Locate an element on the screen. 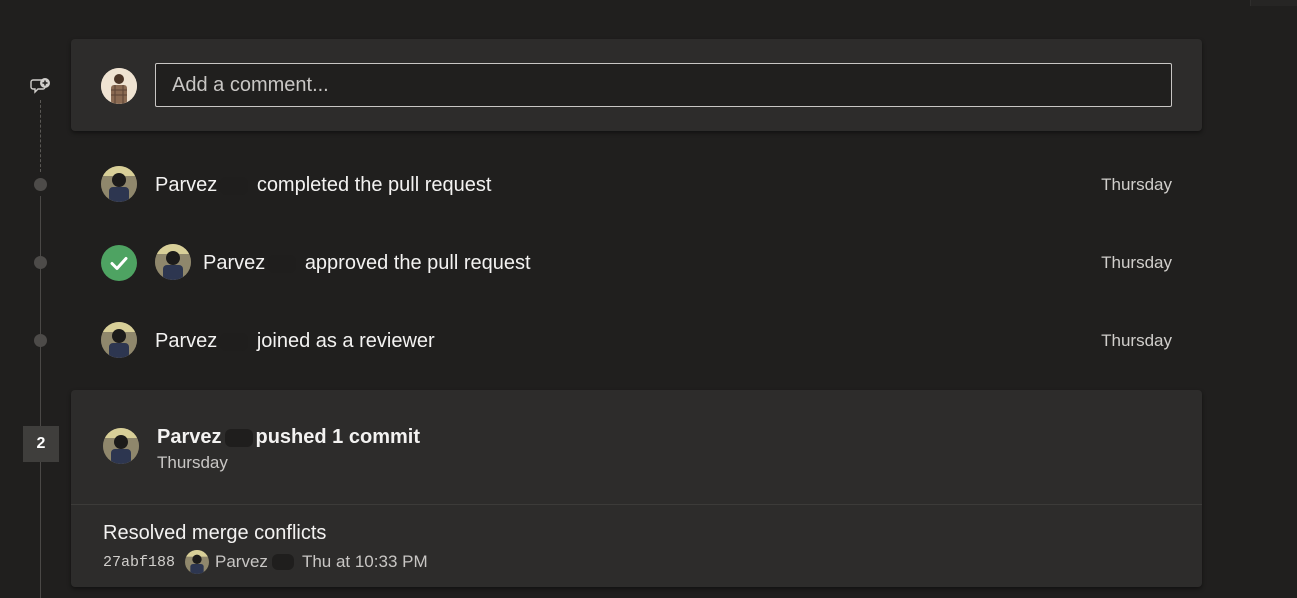 This screenshot has width=1297, height=598. commit-author-avatar is located at coordinates (197, 562).